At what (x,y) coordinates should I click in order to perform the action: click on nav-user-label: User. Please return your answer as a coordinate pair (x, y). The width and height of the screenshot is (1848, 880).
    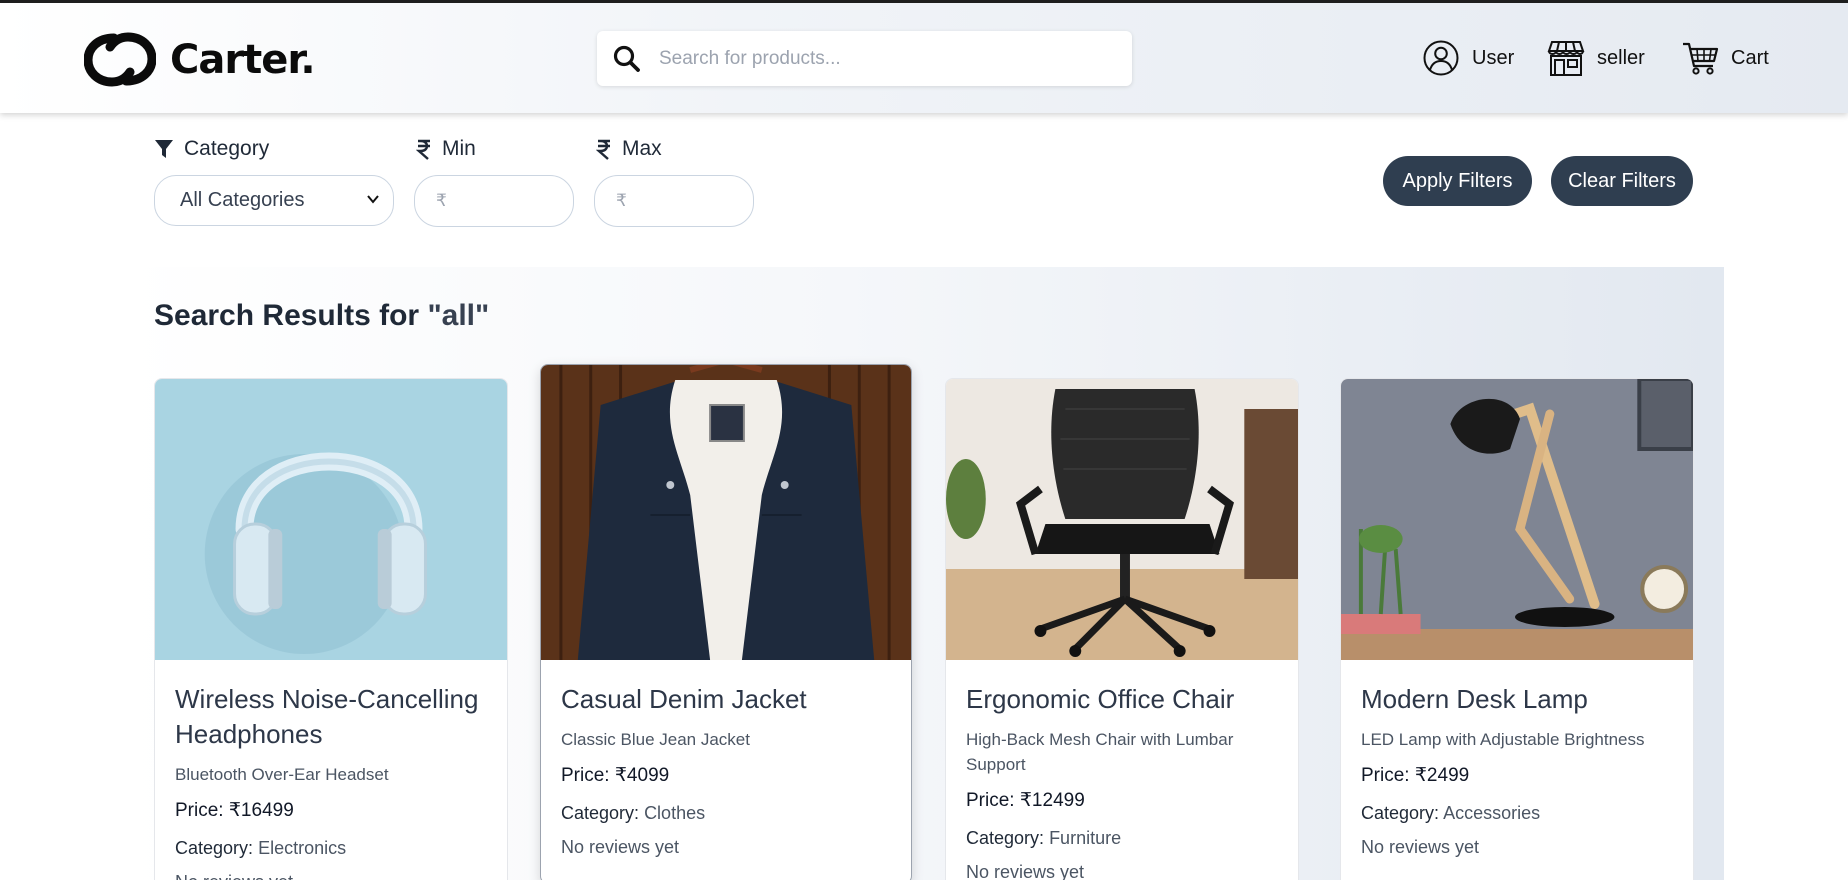
    Looking at the image, I should click on (1493, 57).